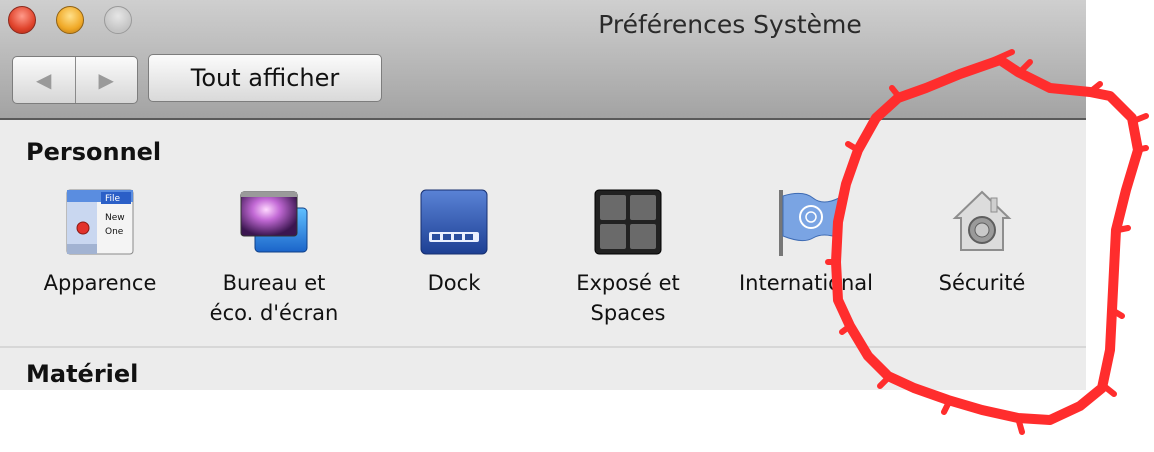 Image resolution: width=1154 pixels, height=452 pixels. I want to click on minimize-window-button, so click(70, 20).